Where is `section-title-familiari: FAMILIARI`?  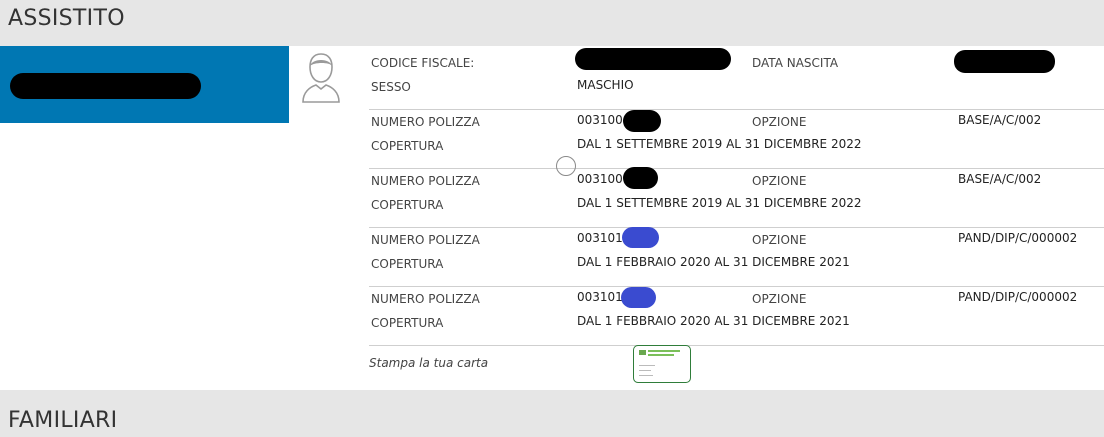
section-title-familiari: FAMILIARI is located at coordinates (63, 420).